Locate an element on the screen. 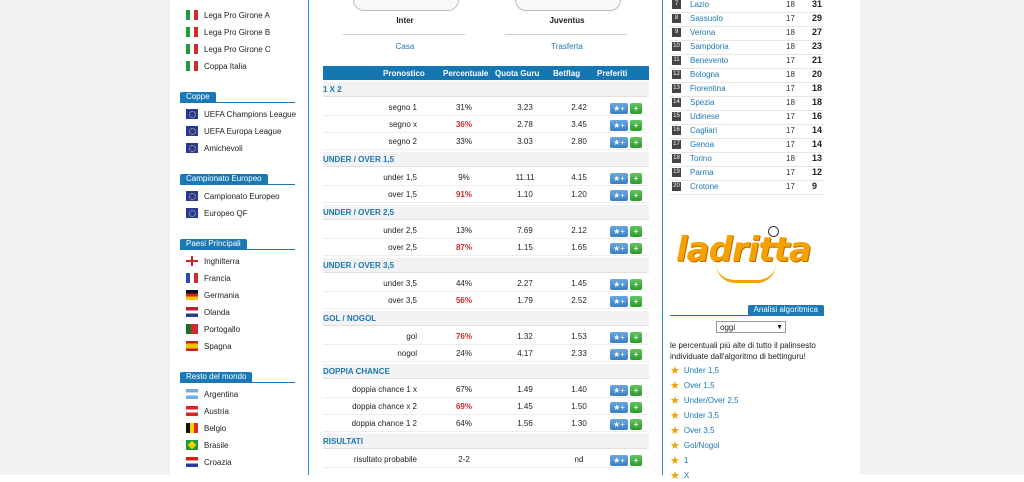 The height and width of the screenshot is (482, 1024). betflag-odds: 1.65 is located at coordinates (579, 247).